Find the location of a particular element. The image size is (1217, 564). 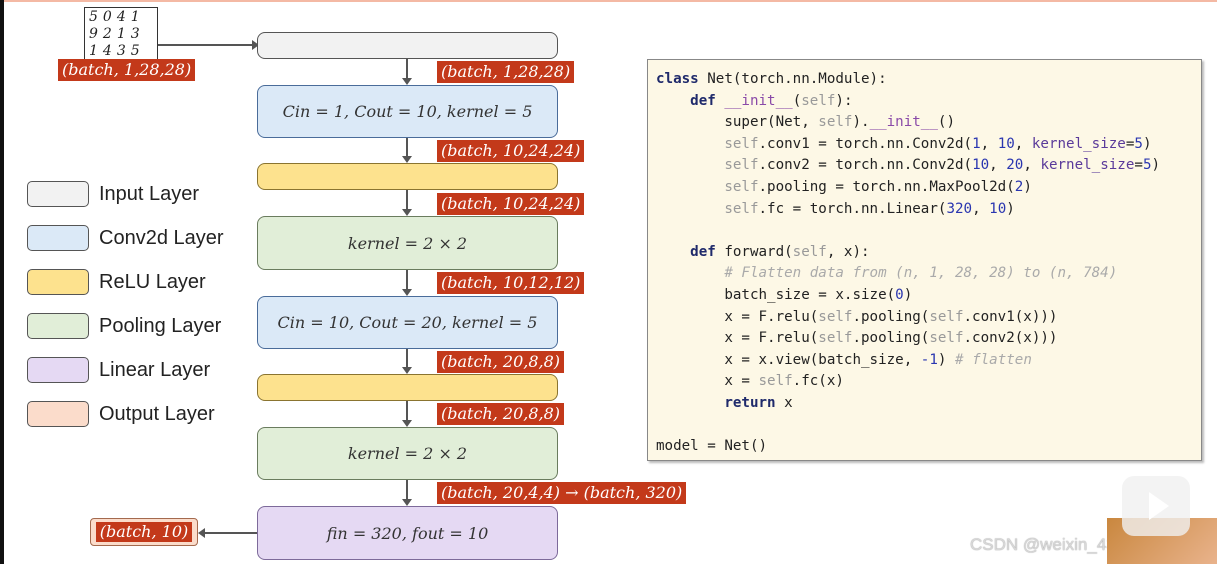

code-line: super(Net, self).__init__() is located at coordinates (928, 123).